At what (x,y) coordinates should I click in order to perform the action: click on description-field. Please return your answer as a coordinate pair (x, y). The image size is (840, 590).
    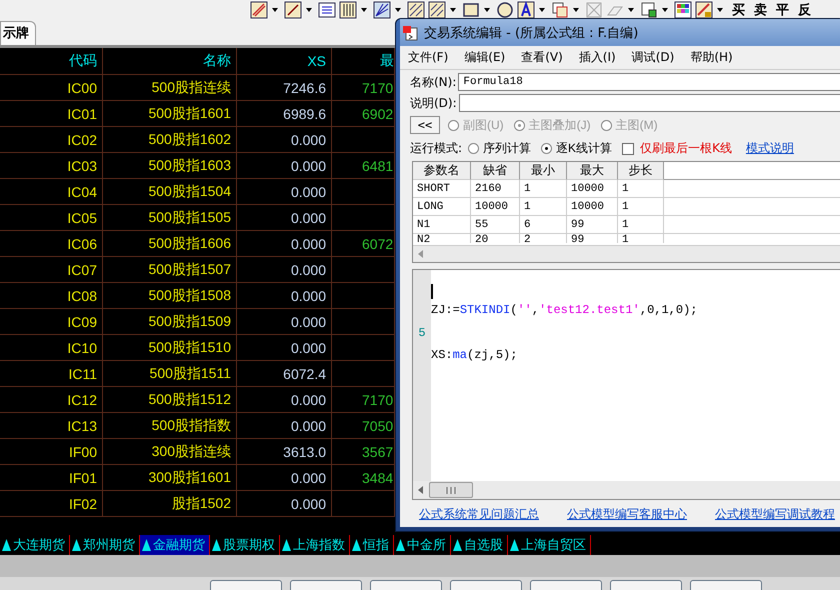
    Looking at the image, I should click on (649, 103).